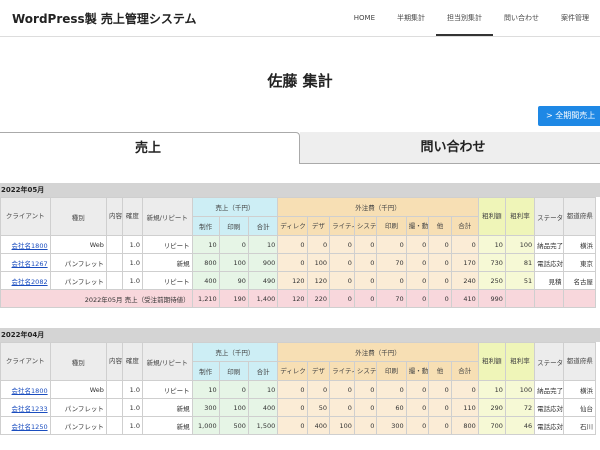 The height and width of the screenshot is (450, 600). I want to click on client-link: 会社名2082, so click(25, 280).